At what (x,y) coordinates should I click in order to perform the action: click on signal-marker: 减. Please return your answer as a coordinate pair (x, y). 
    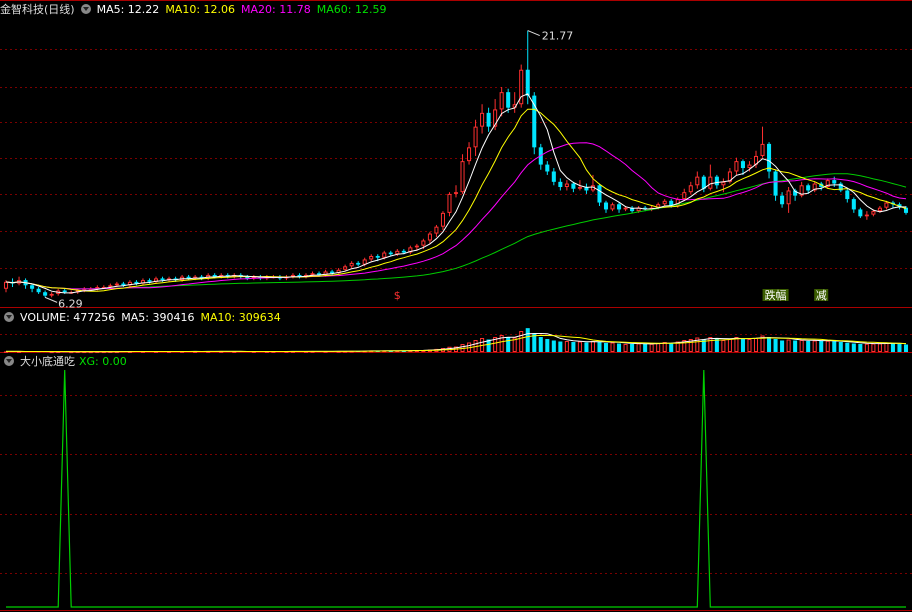
    Looking at the image, I should click on (821, 295).